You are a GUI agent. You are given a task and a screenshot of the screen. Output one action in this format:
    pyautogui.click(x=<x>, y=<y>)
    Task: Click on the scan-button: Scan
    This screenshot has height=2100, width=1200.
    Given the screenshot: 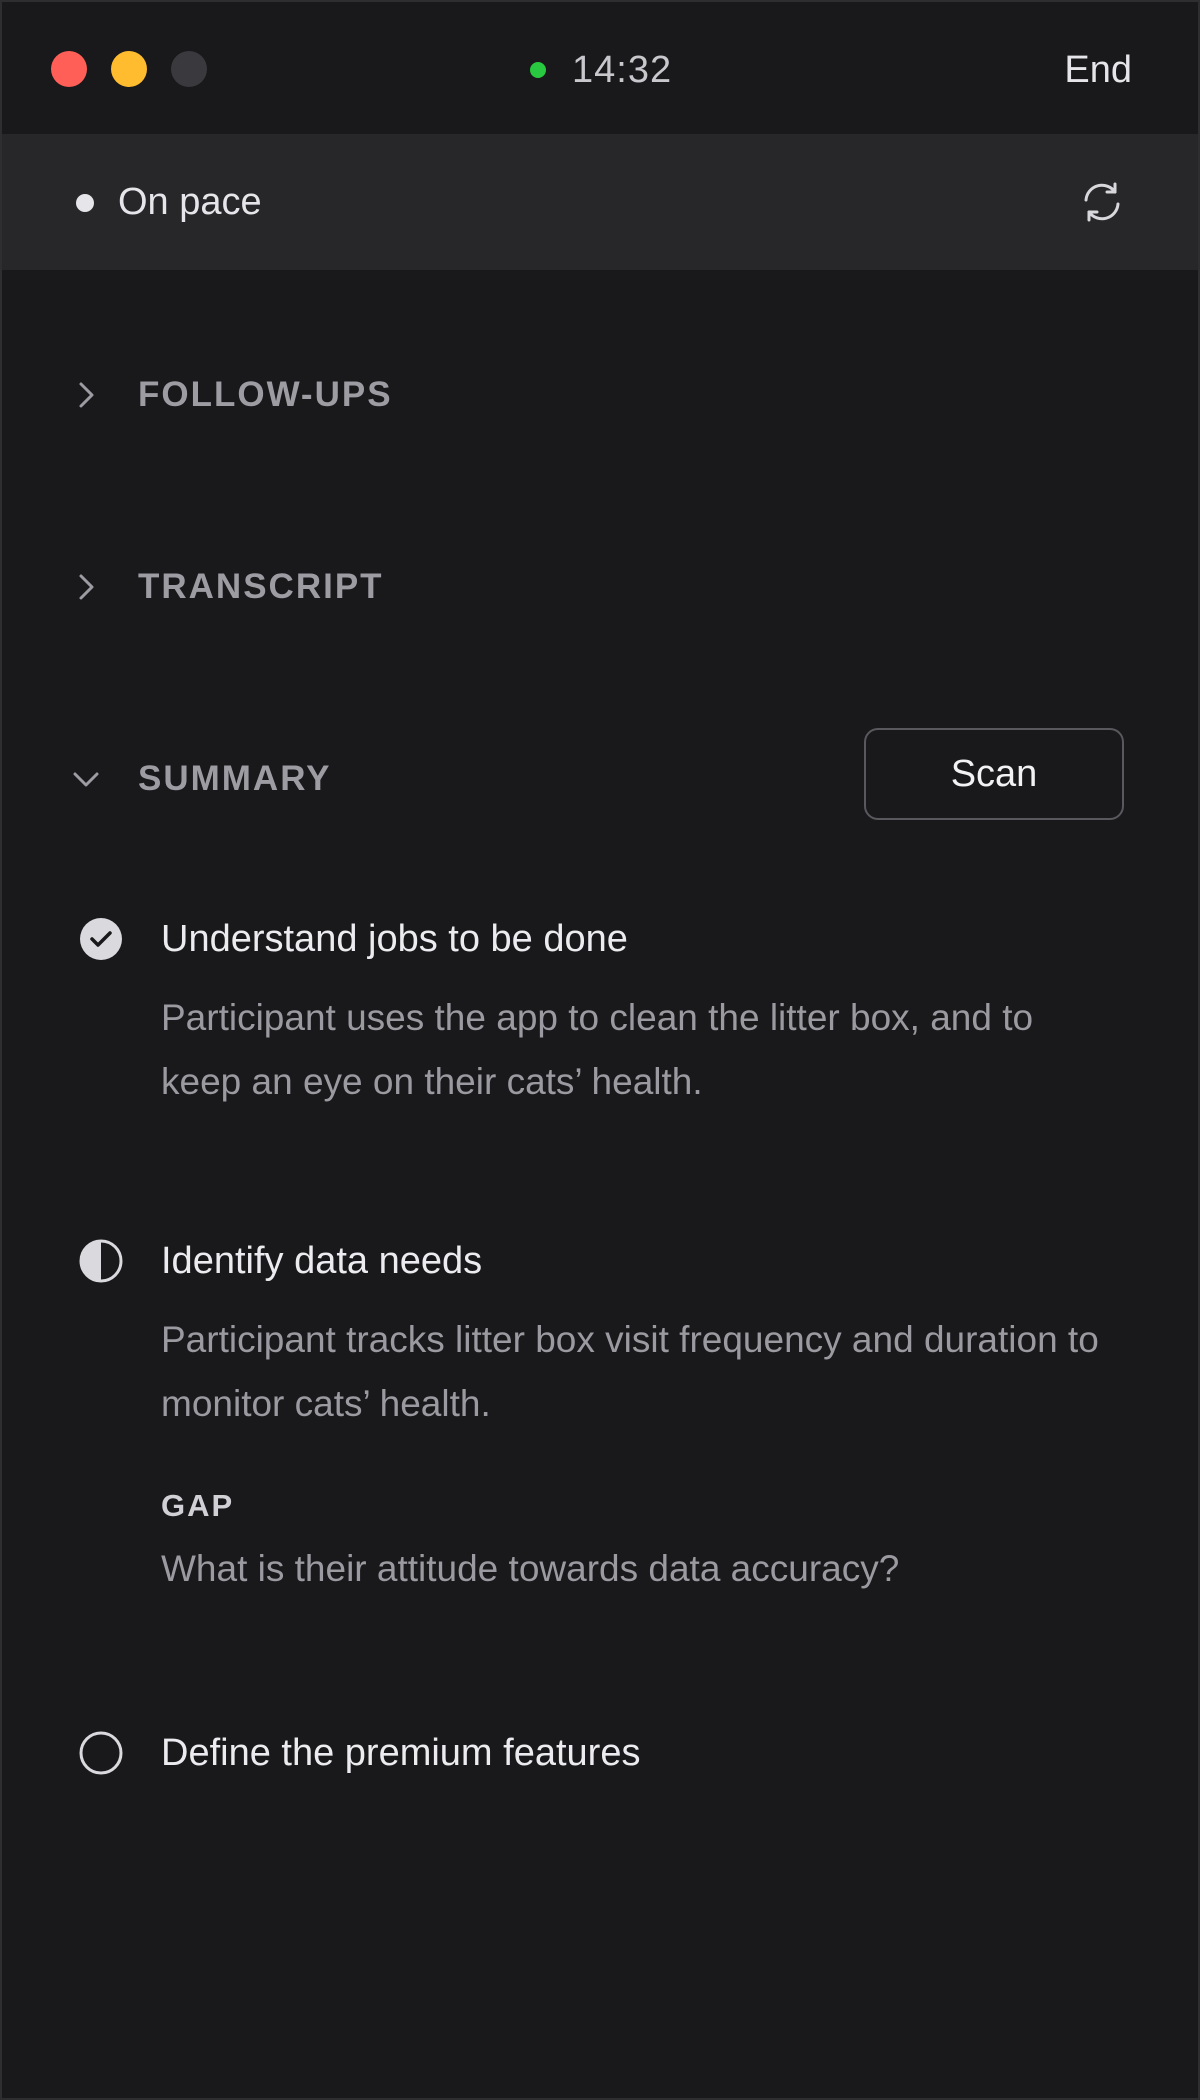 What is the action you would take?
    pyautogui.click(x=994, y=774)
    